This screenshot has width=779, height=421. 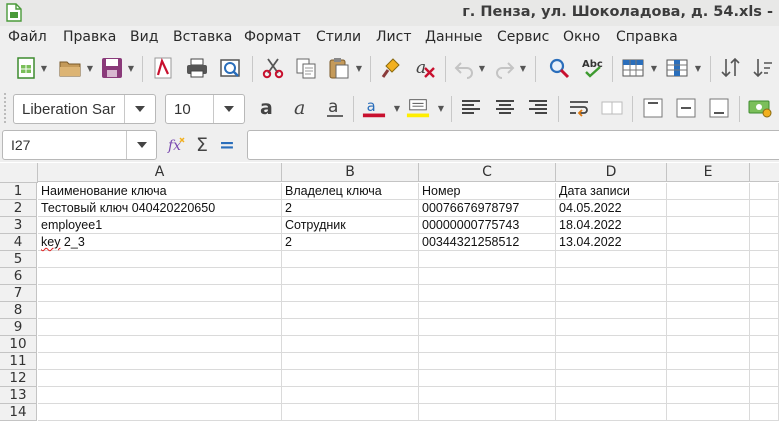 I want to click on currency-format-icon, so click(x=760, y=108).